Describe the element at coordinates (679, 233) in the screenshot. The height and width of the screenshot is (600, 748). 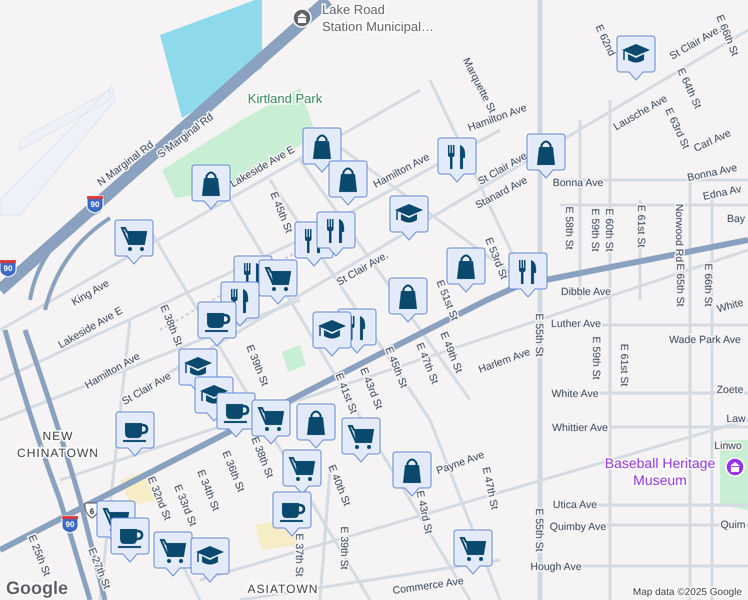
I see `street-label: Norwood Rd` at that location.